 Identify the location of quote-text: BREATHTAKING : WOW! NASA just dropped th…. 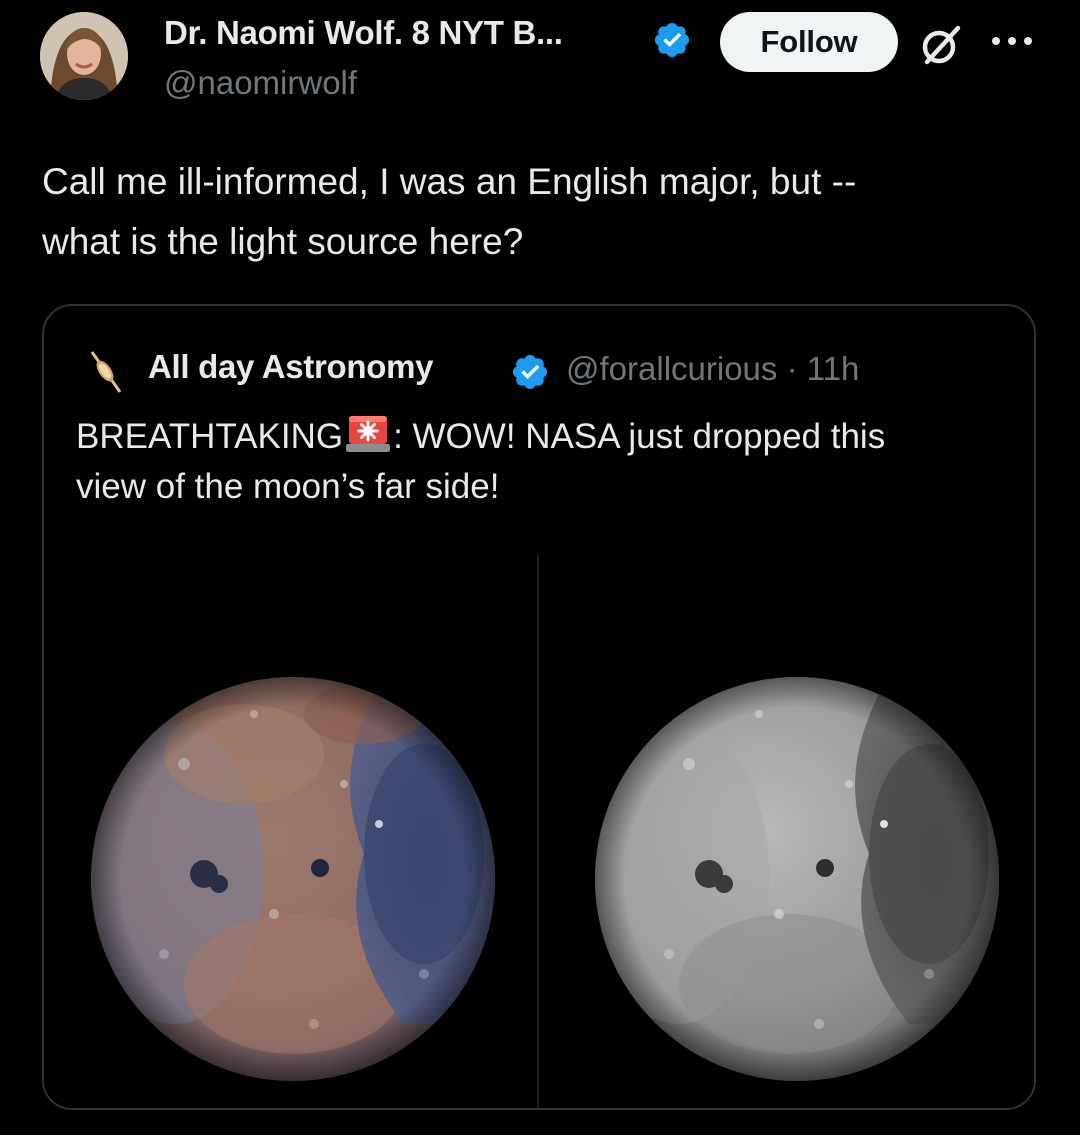
(546, 462).